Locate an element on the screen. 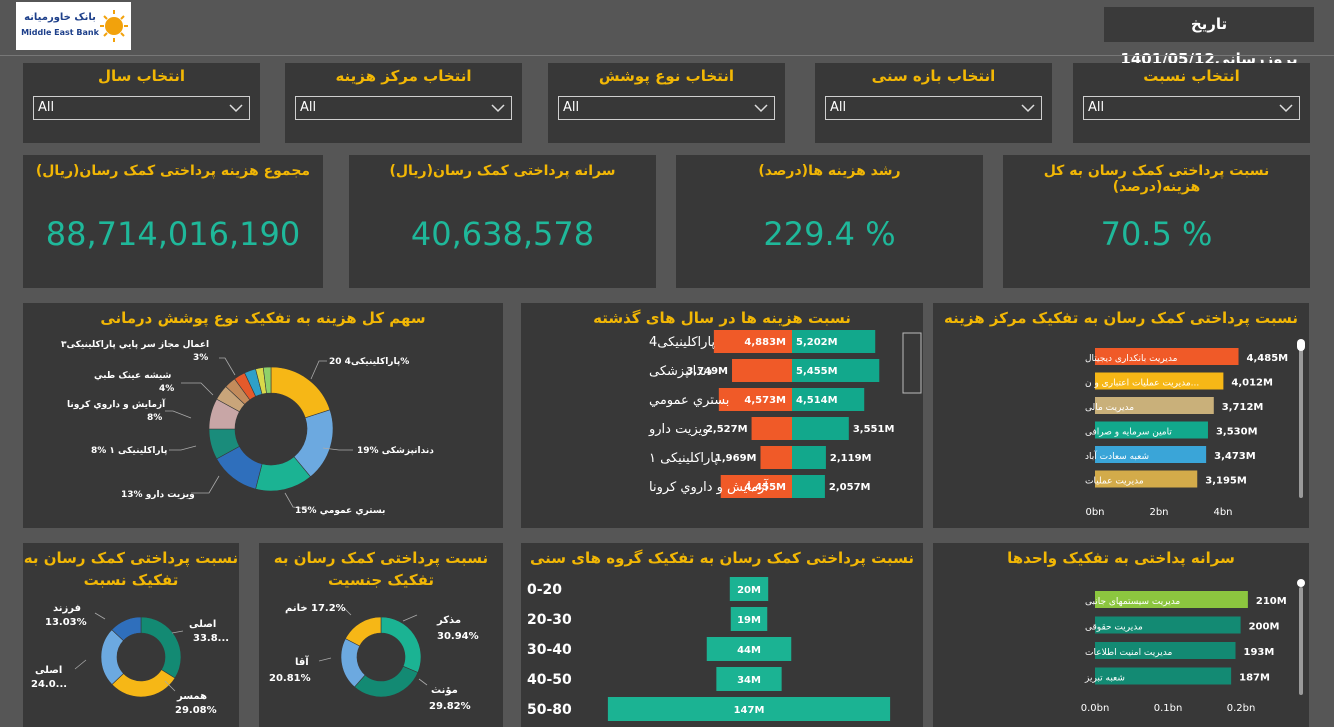  update-date-box: تاریخ بروزرسانی1401/05/12 is located at coordinates (1209, 37).